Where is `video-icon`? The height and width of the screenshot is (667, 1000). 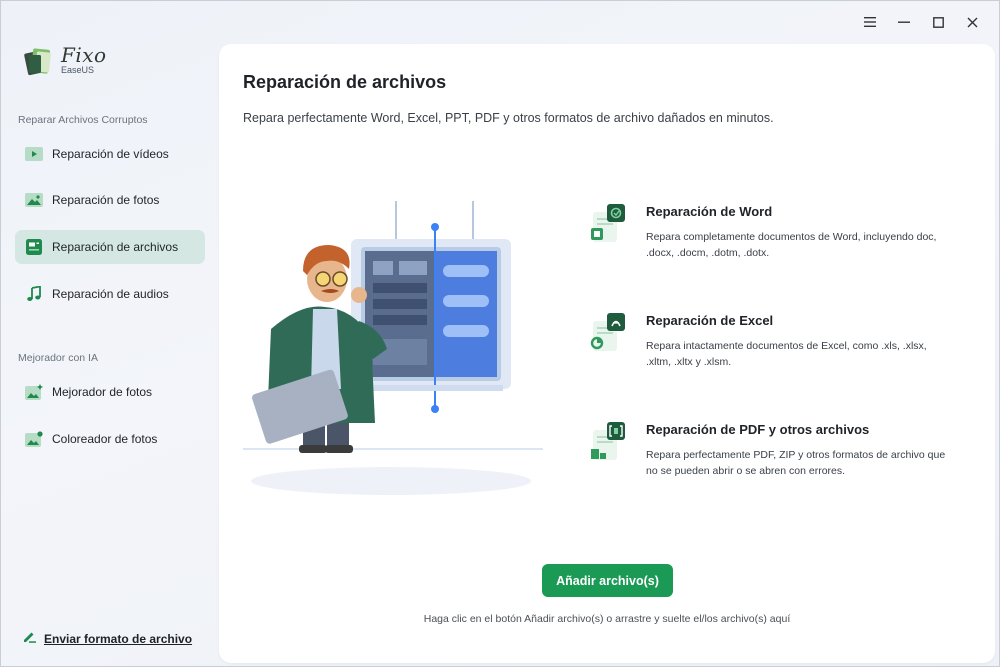
video-icon is located at coordinates (34, 154).